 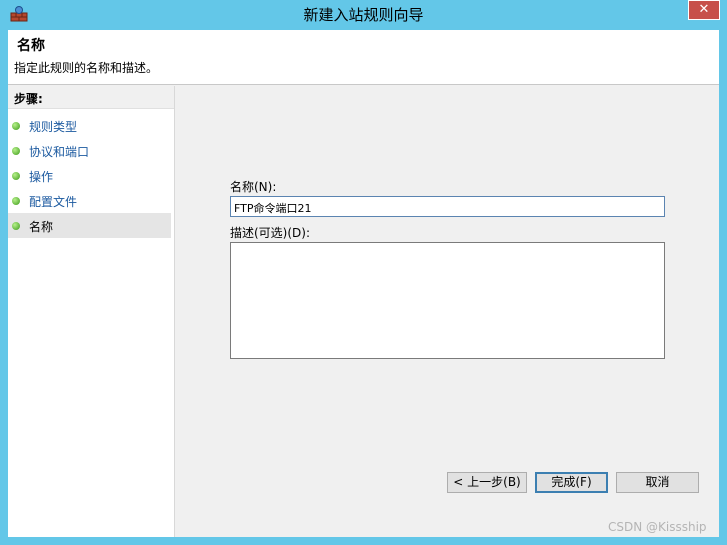 I want to click on step-label: 配置文件, so click(x=53, y=202).